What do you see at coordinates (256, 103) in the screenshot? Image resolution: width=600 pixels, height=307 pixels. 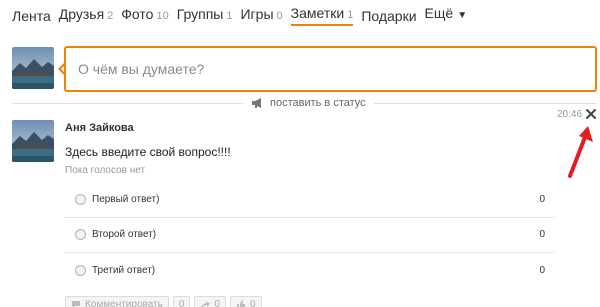 I see `megaphone-icon` at bounding box center [256, 103].